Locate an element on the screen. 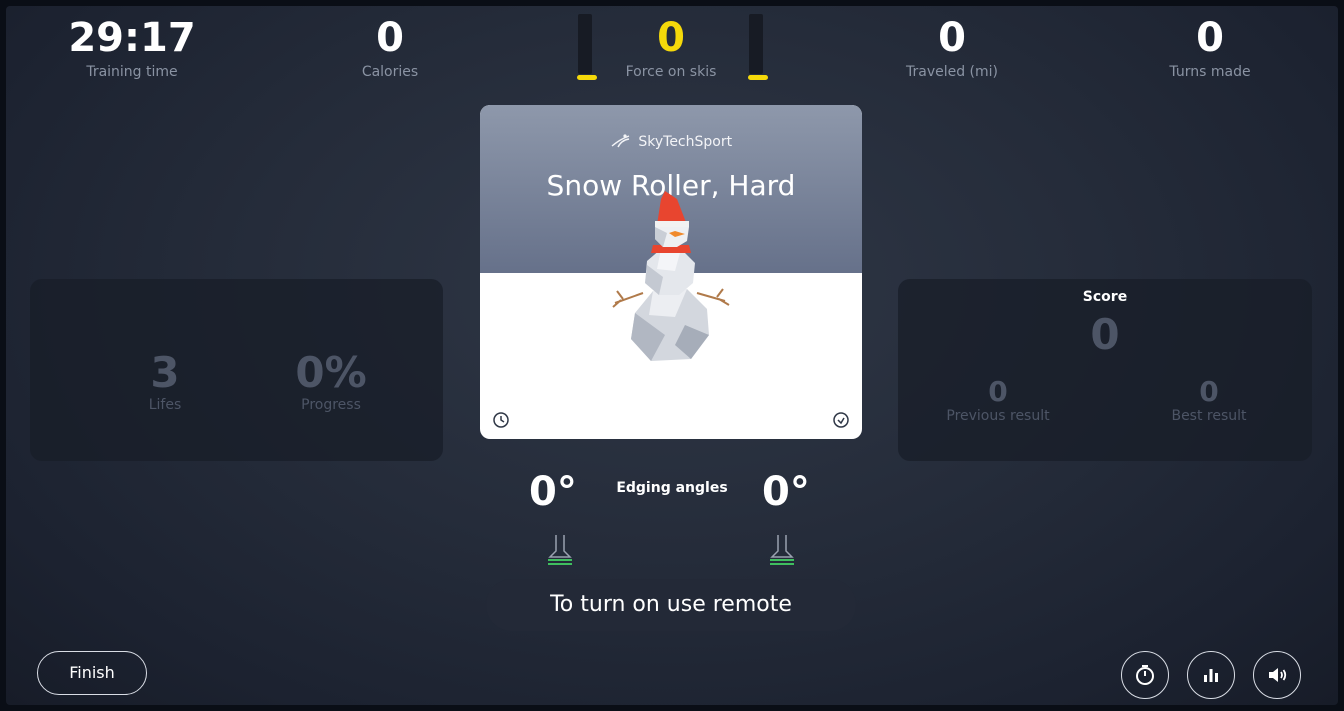 This screenshot has width=1344, height=711. traveled-label: Traveled (mi) is located at coordinates (952, 72).